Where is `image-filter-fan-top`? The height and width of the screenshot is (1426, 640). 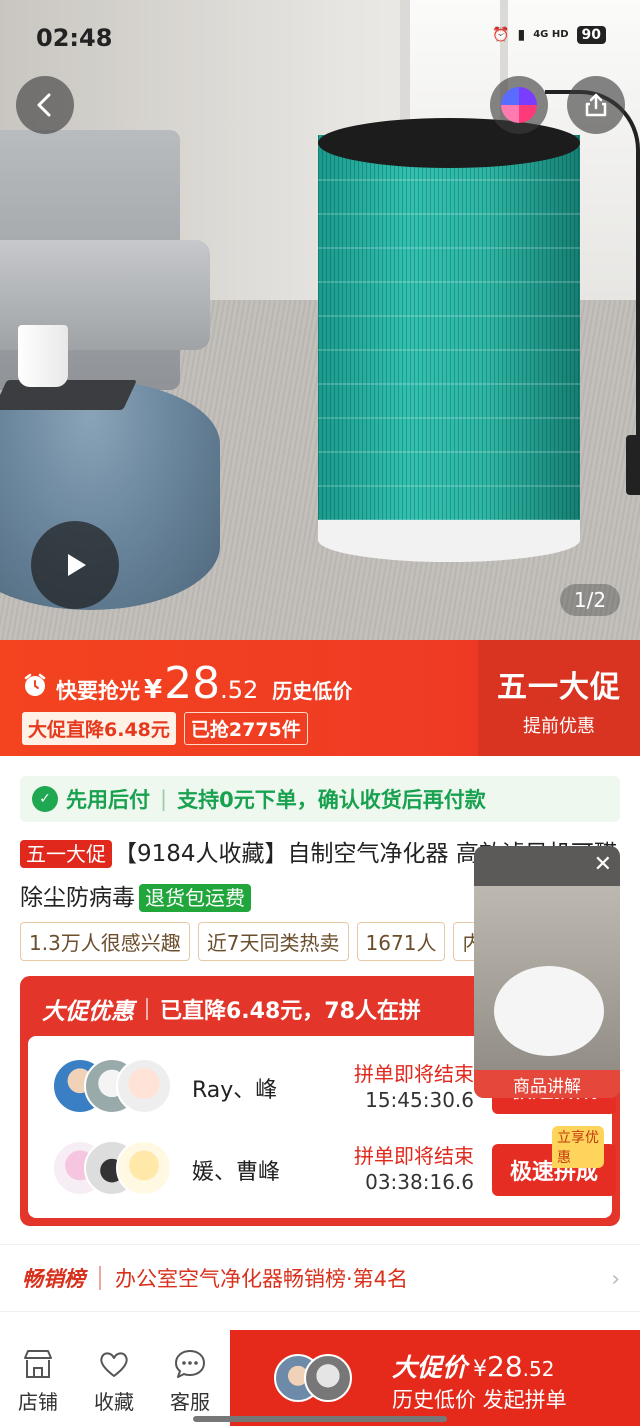 image-filter-fan-top is located at coordinates (449, 143).